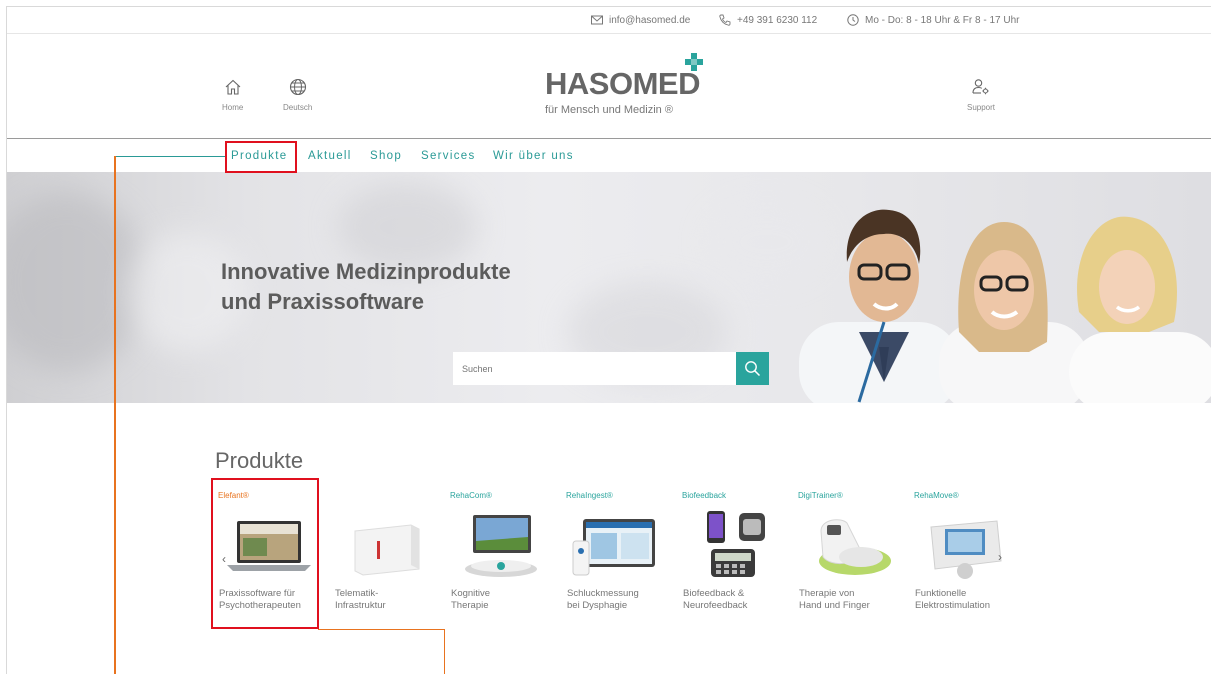 This screenshot has height=674, width=1211. Describe the element at coordinates (603, 593) in the screenshot. I see `product-label-line1: Schluckmessung` at that location.